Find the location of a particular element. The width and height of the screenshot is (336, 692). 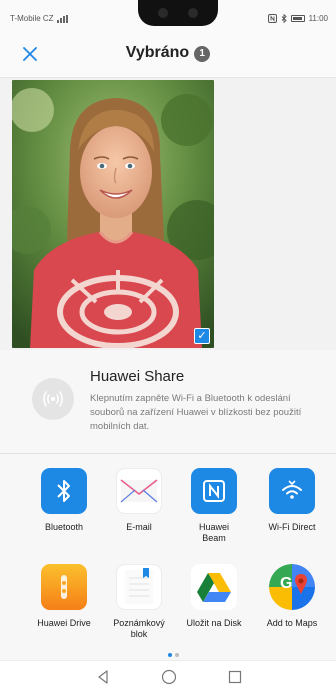

recents-button is located at coordinates (235, 677).